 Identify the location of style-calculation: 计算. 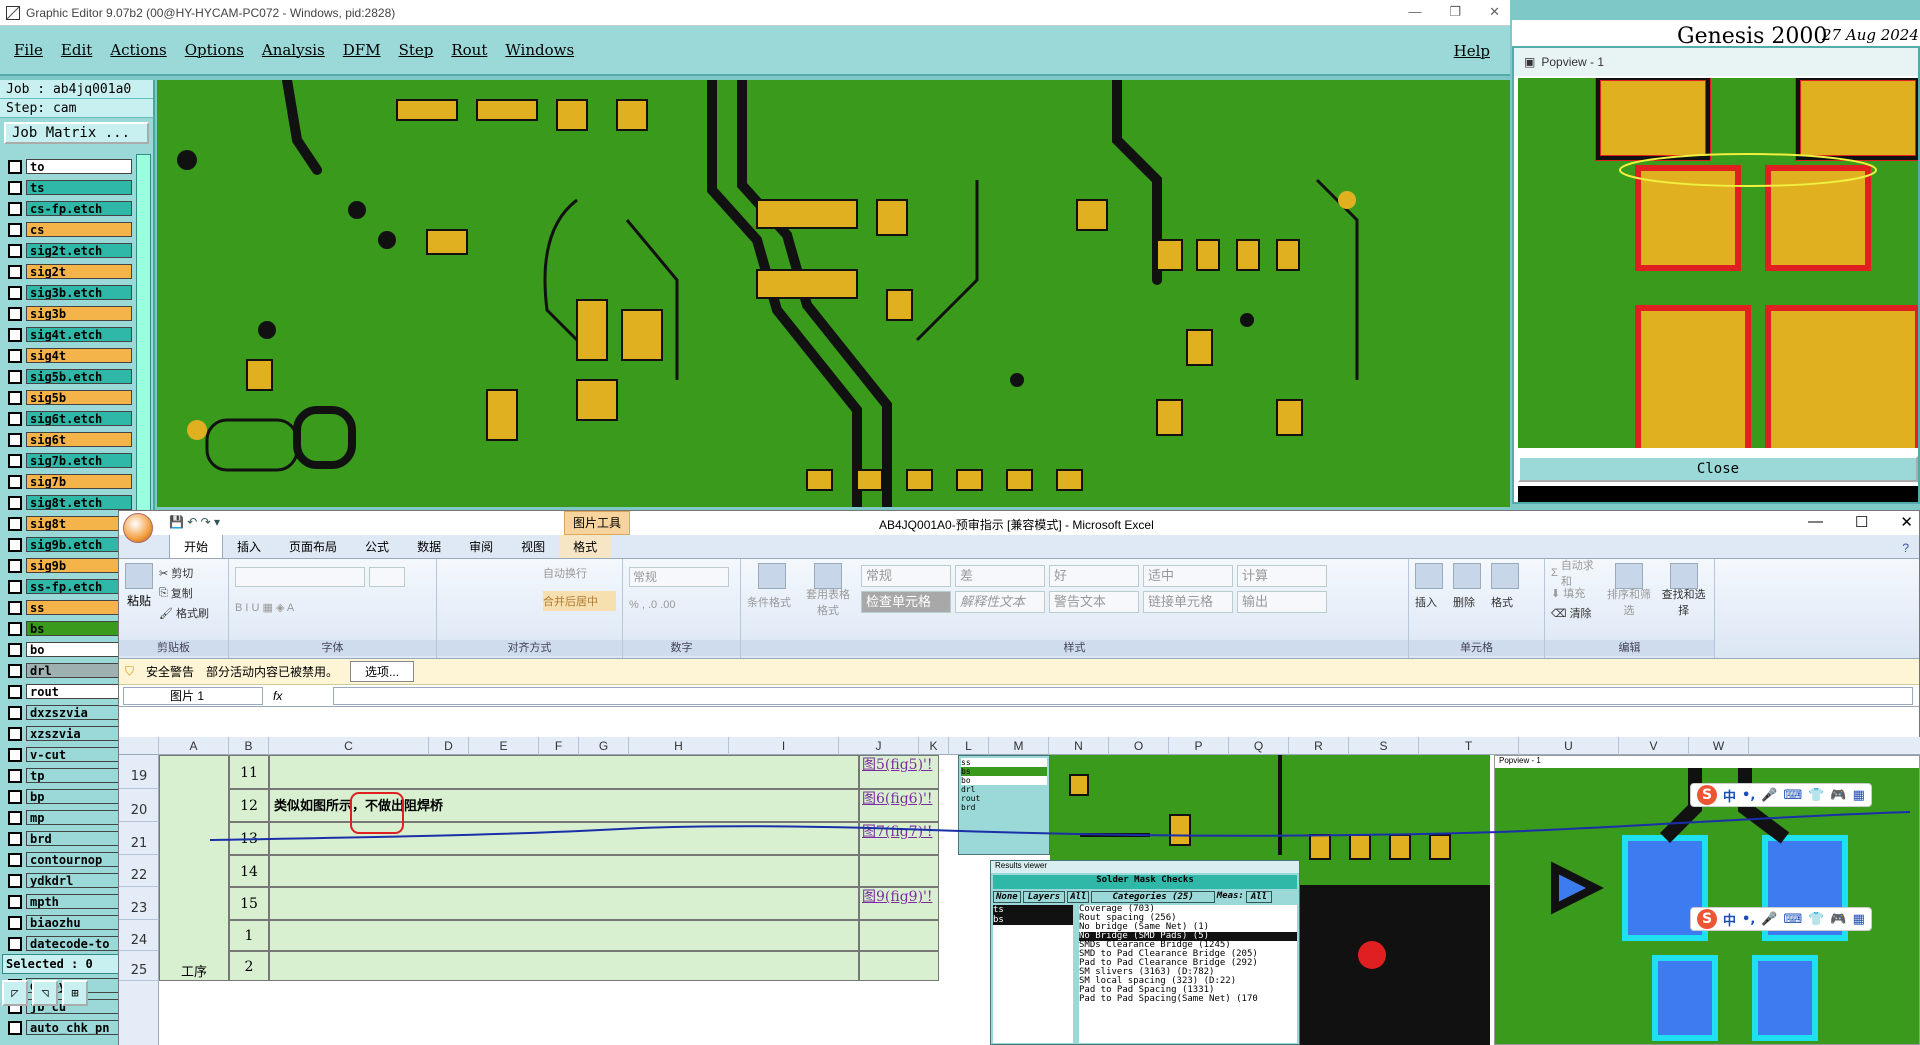
(1282, 576).